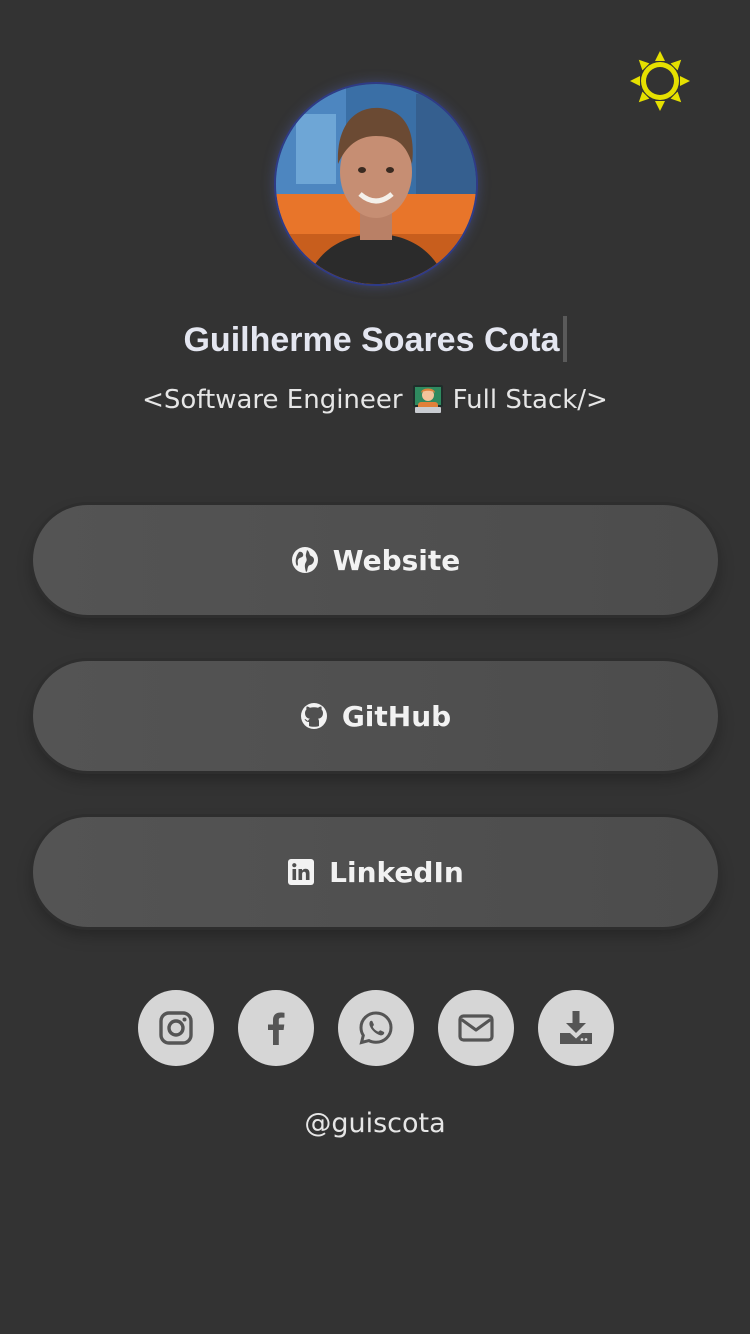  I want to click on profile-role: <Software Engineer Full Stack/>, so click(375, 400).